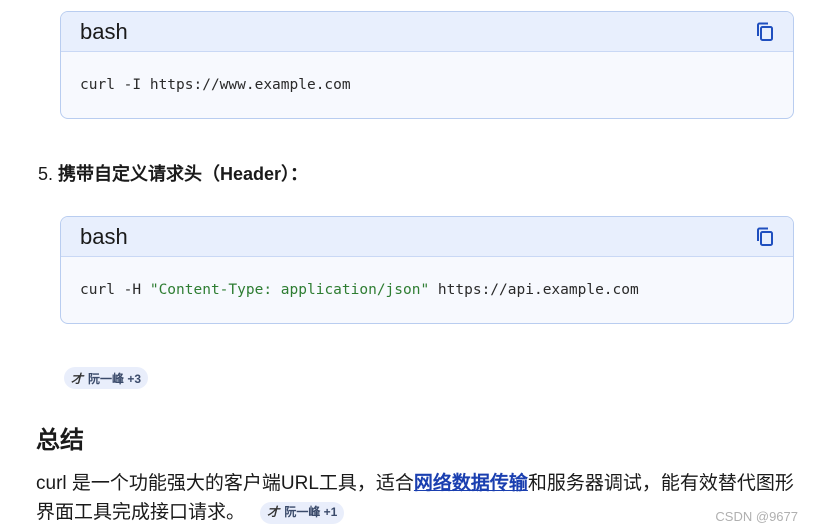 The image size is (816, 532). I want to click on network-transfer-link: 网络数据传输, so click(471, 483).